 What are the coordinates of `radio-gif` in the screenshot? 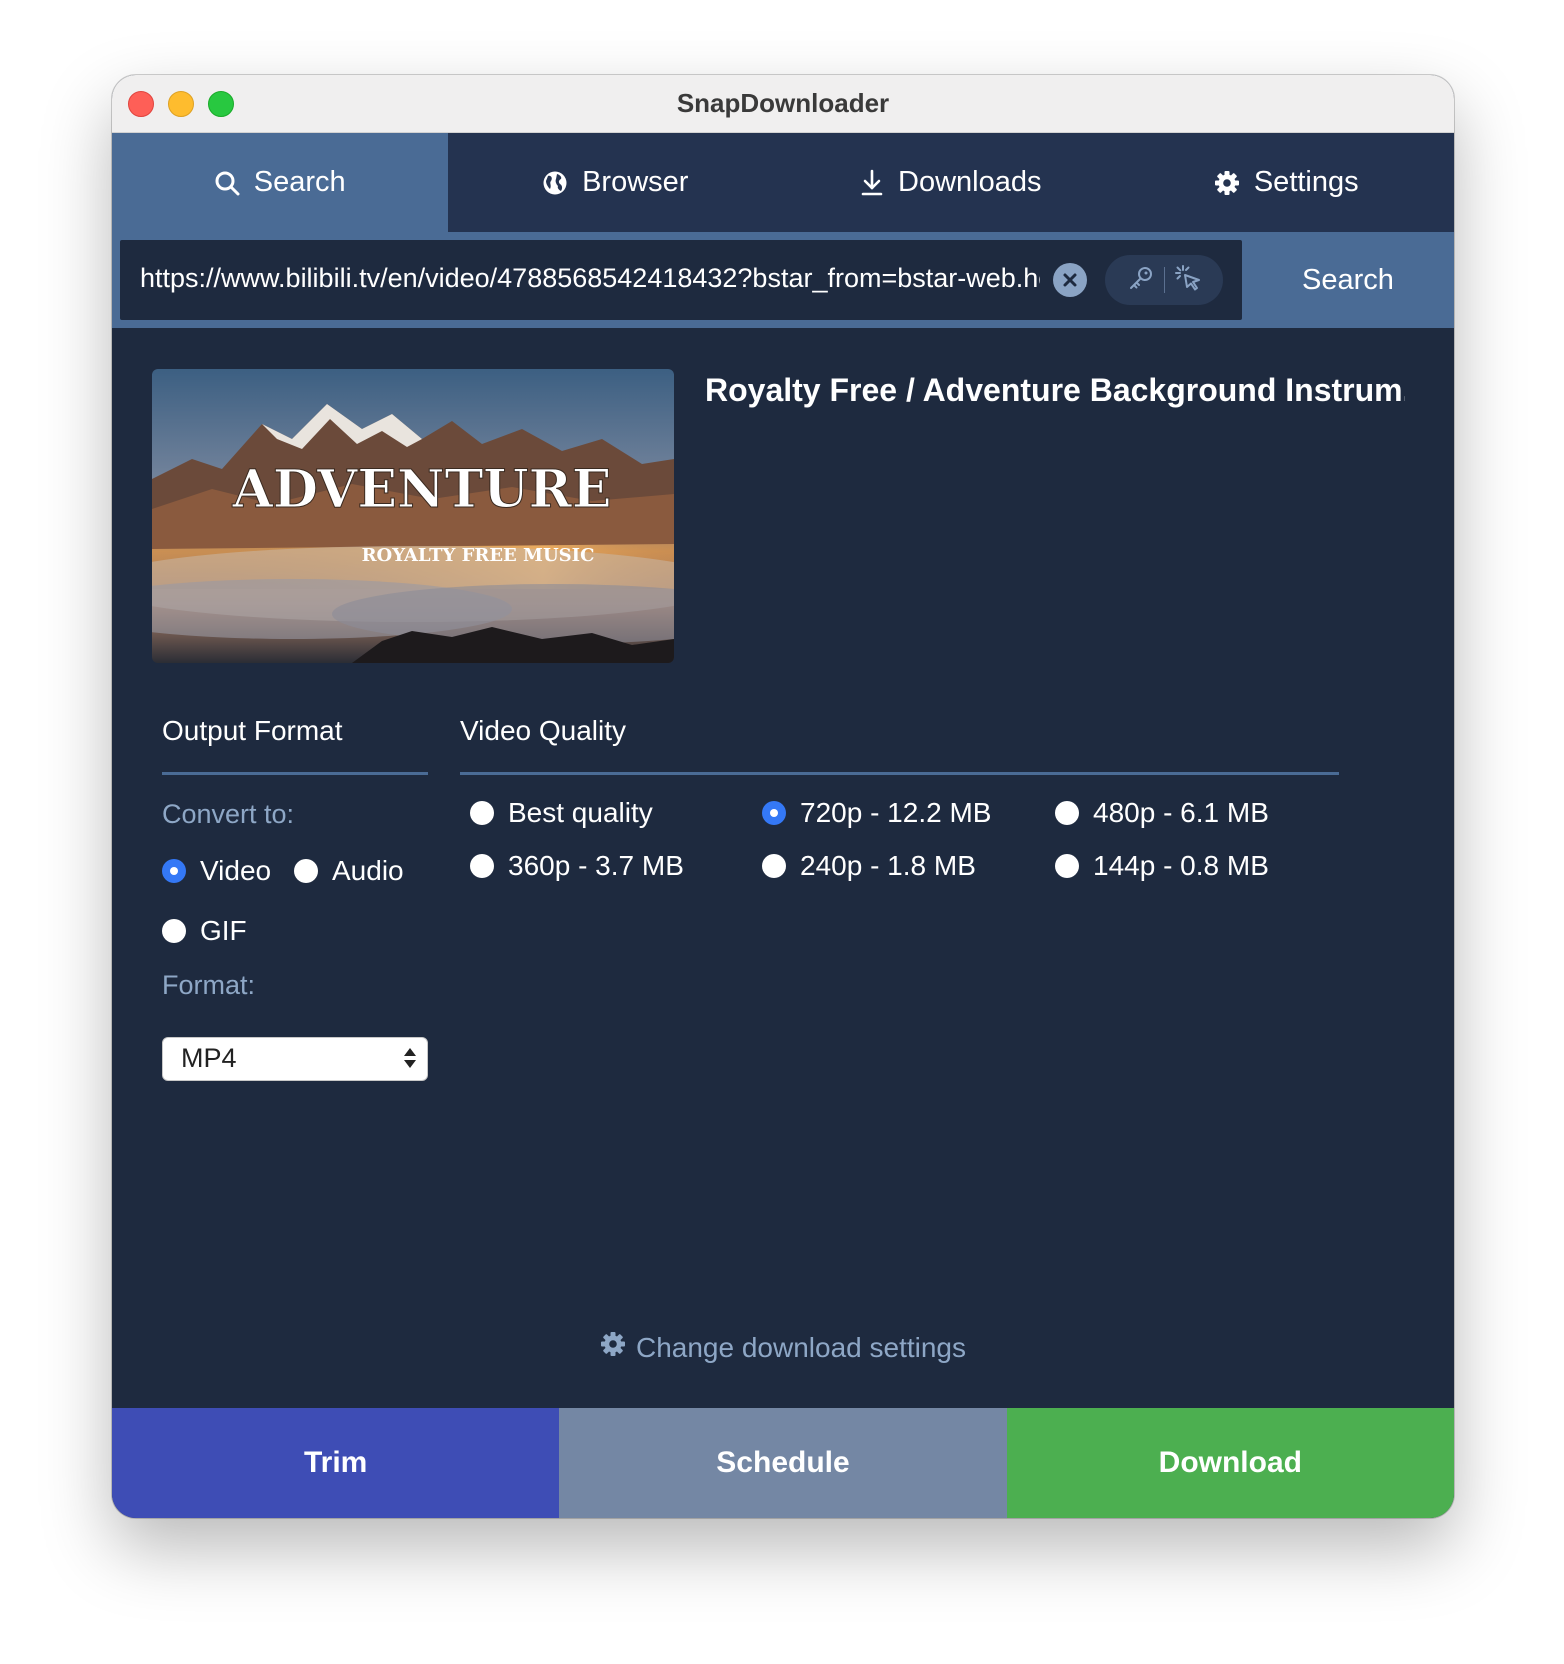 It's located at (174, 931).